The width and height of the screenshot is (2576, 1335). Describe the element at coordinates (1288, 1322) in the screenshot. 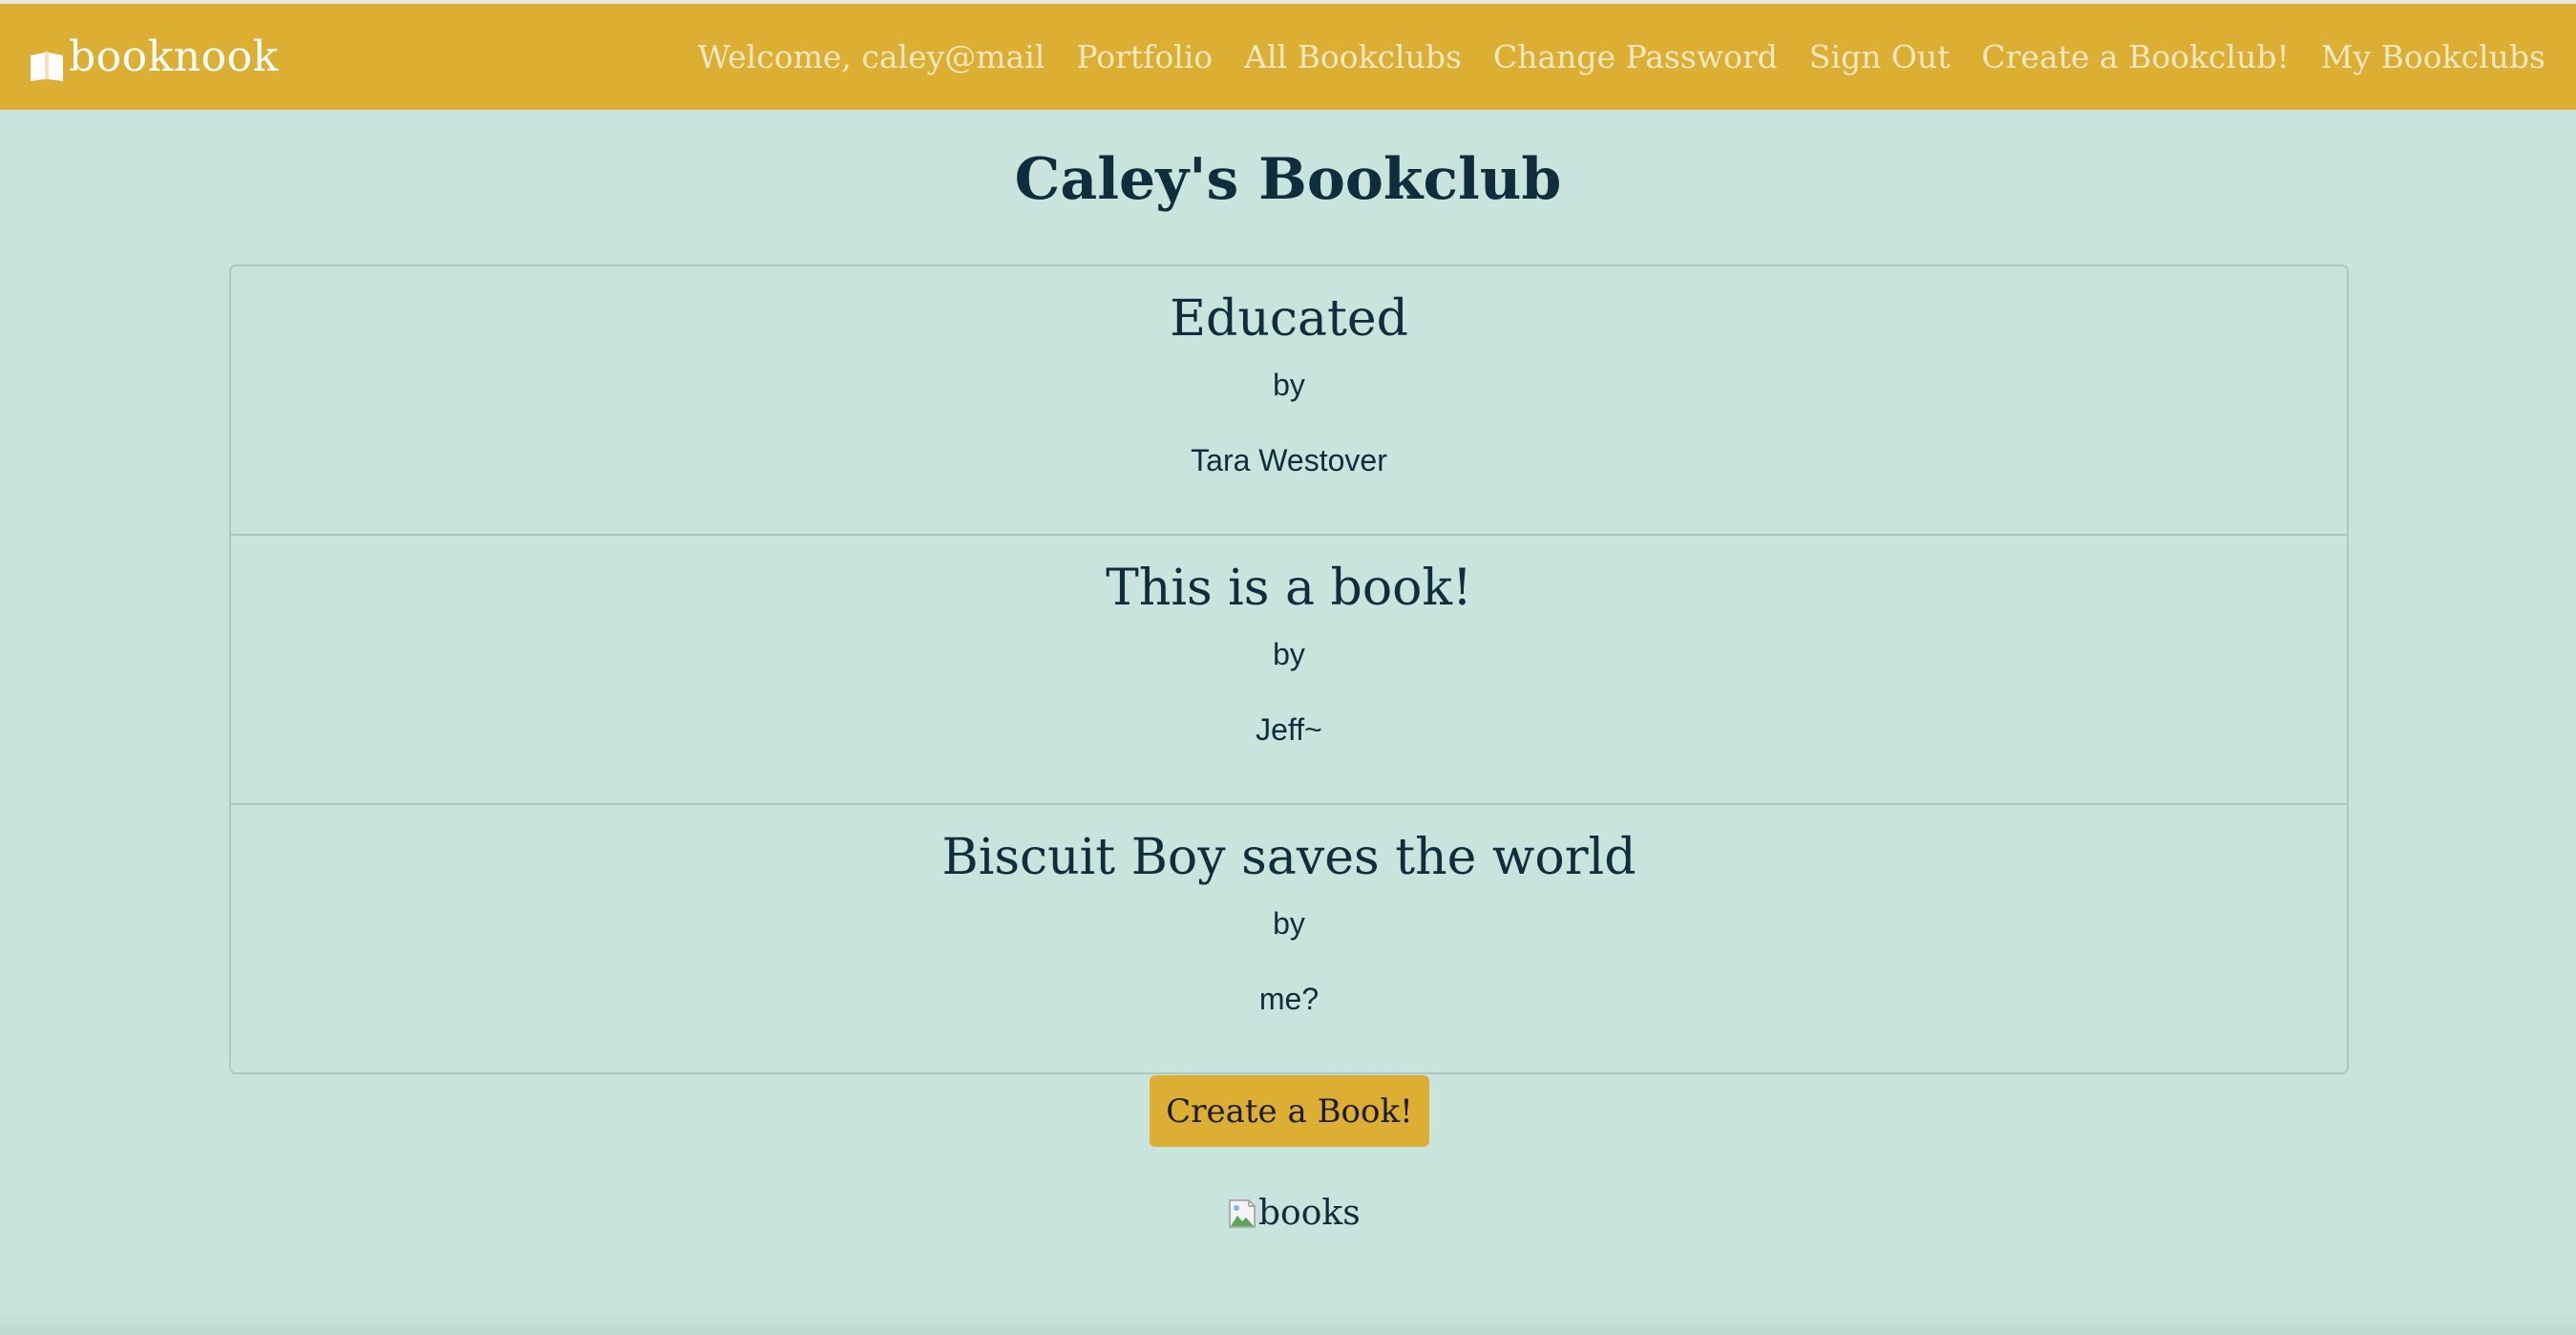

I see `page-bottom-shade` at that location.